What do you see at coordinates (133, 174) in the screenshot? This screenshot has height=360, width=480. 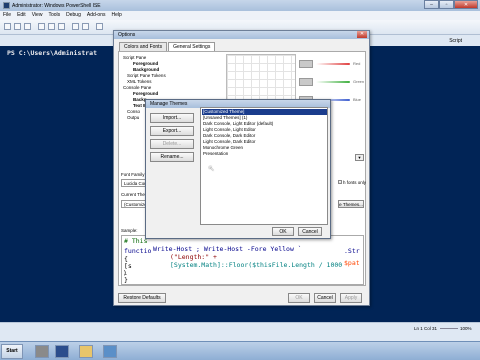 I see `font-family-label: Font Family` at bounding box center [133, 174].